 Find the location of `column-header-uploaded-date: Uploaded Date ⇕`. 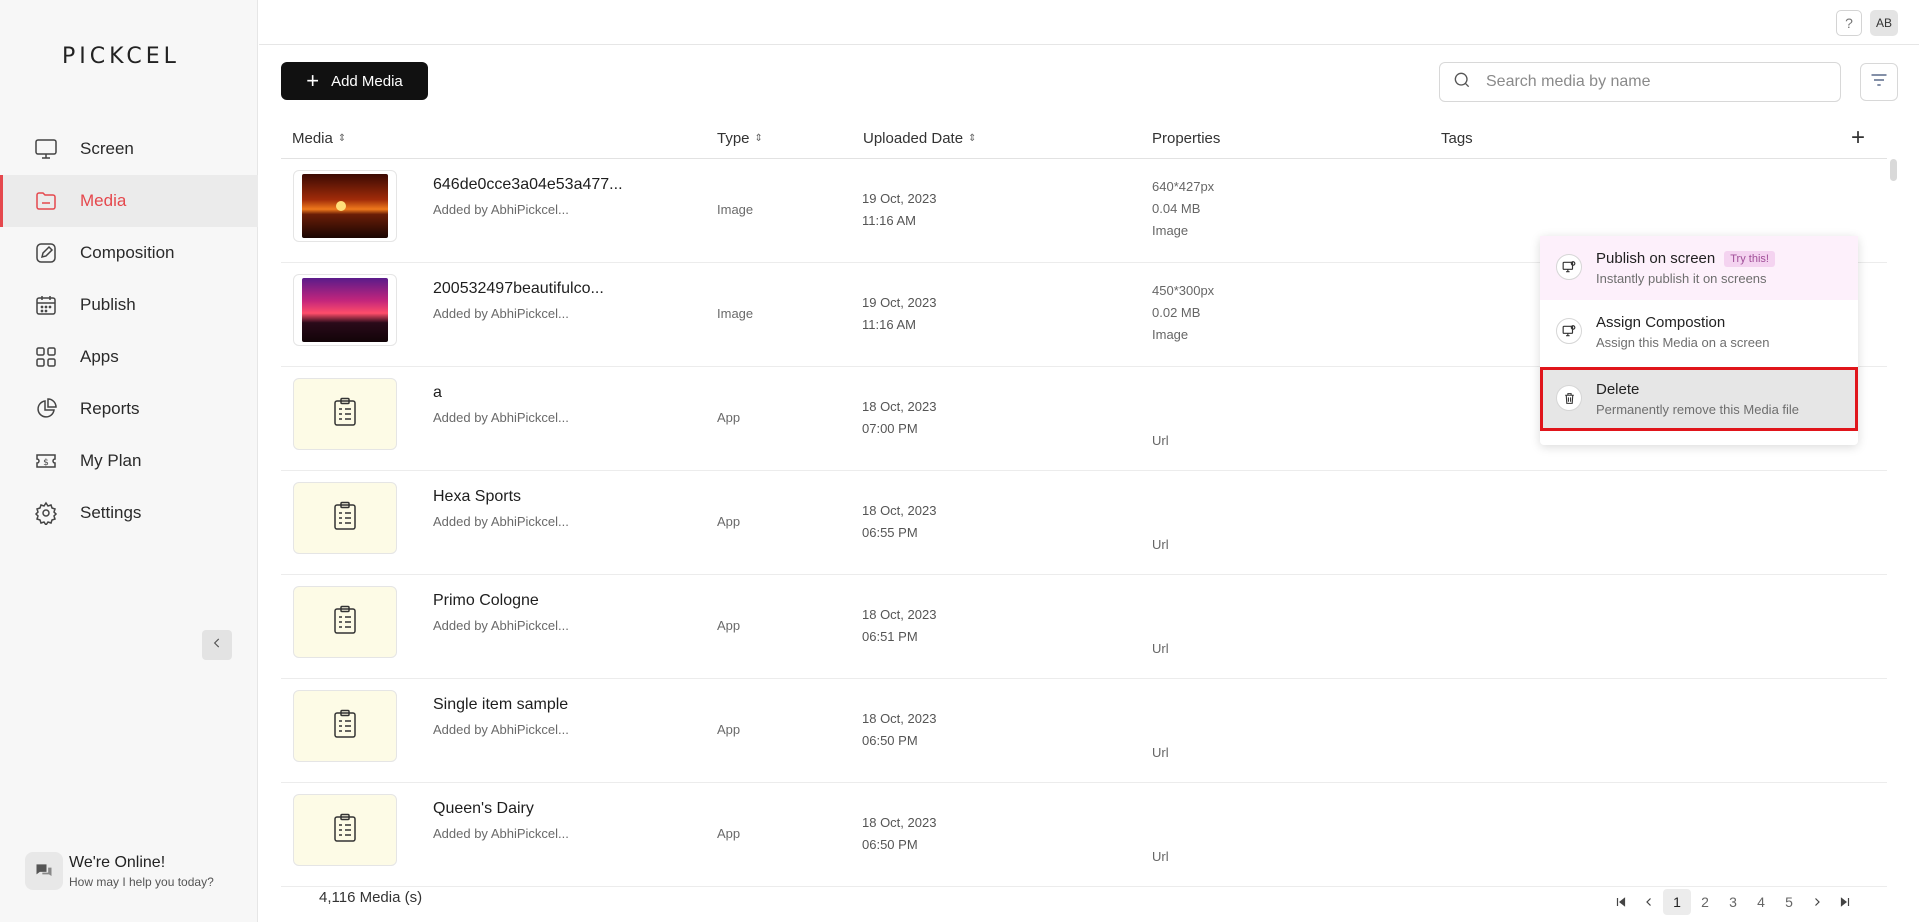

column-header-uploaded-date: Uploaded Date ⇕ is located at coordinates (919, 138).